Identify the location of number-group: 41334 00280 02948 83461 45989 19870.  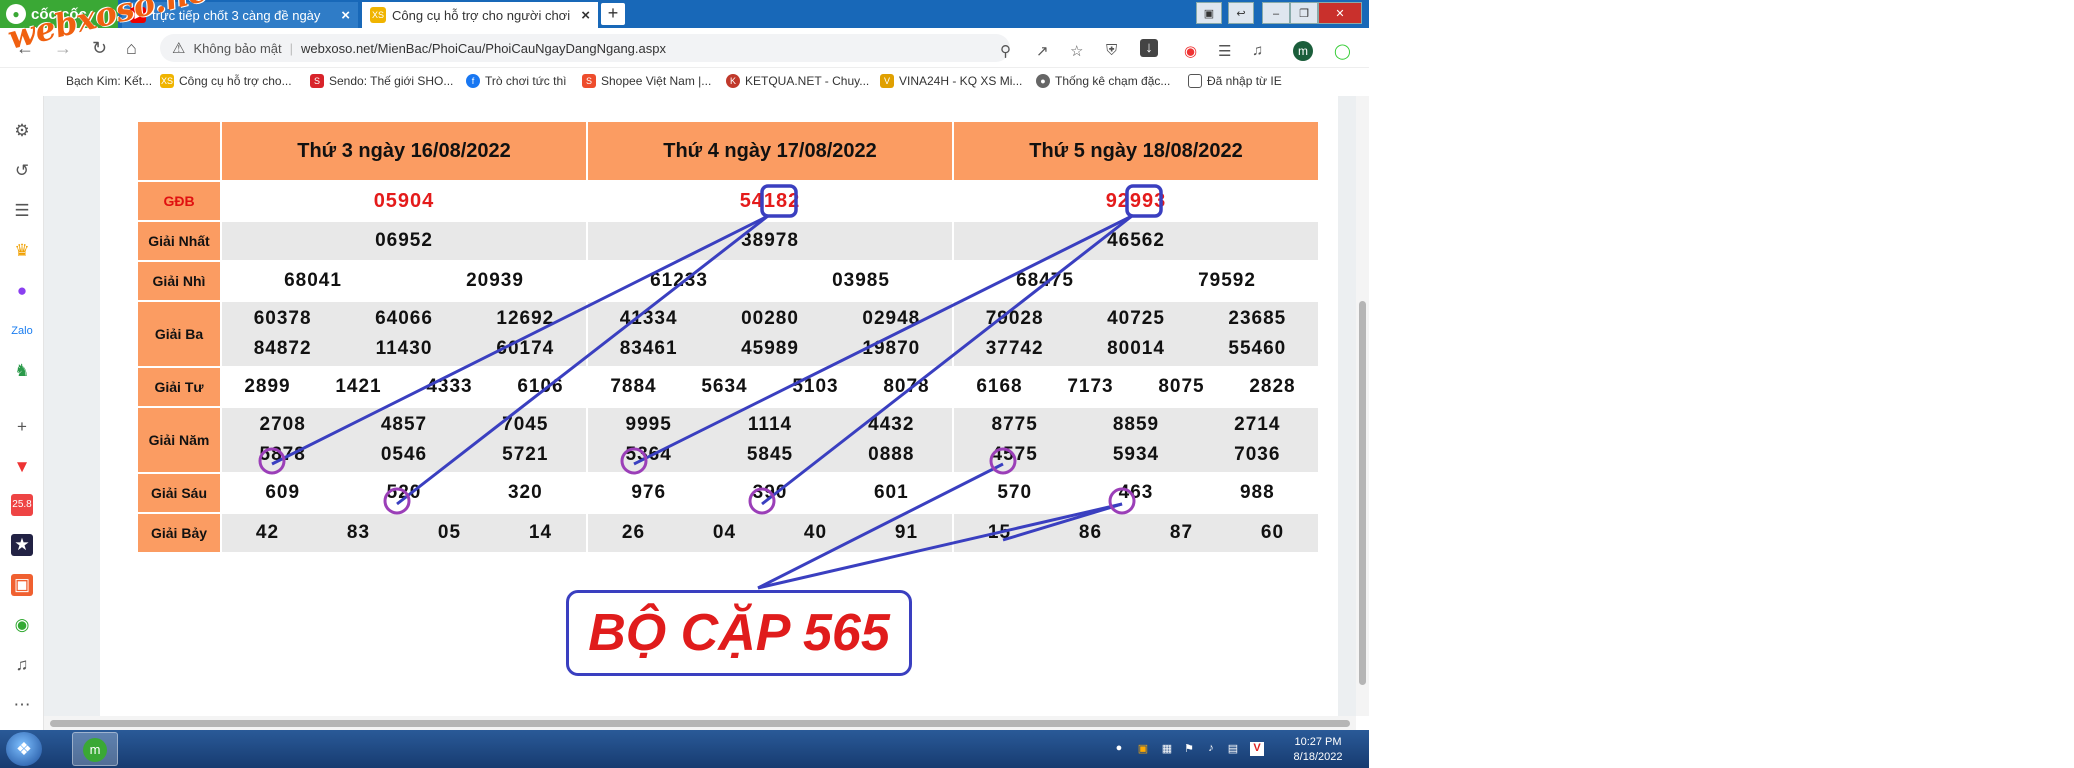
(770, 334).